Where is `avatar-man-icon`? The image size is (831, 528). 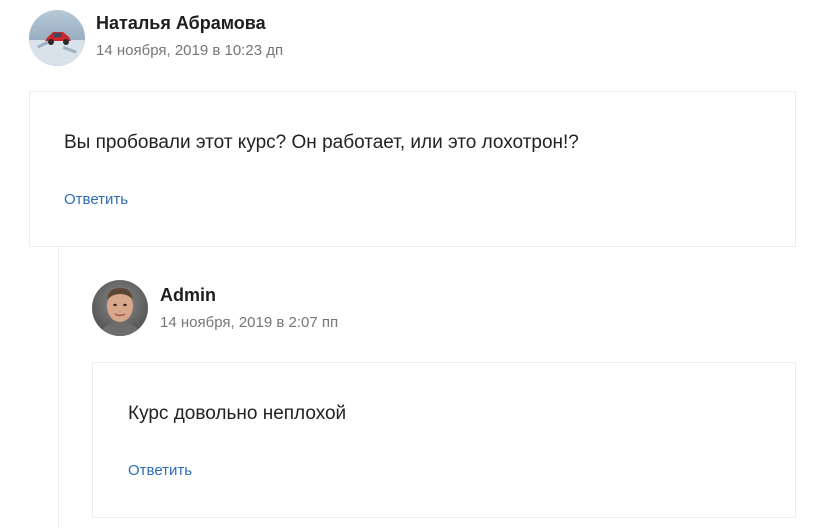
avatar-man-icon is located at coordinates (120, 308).